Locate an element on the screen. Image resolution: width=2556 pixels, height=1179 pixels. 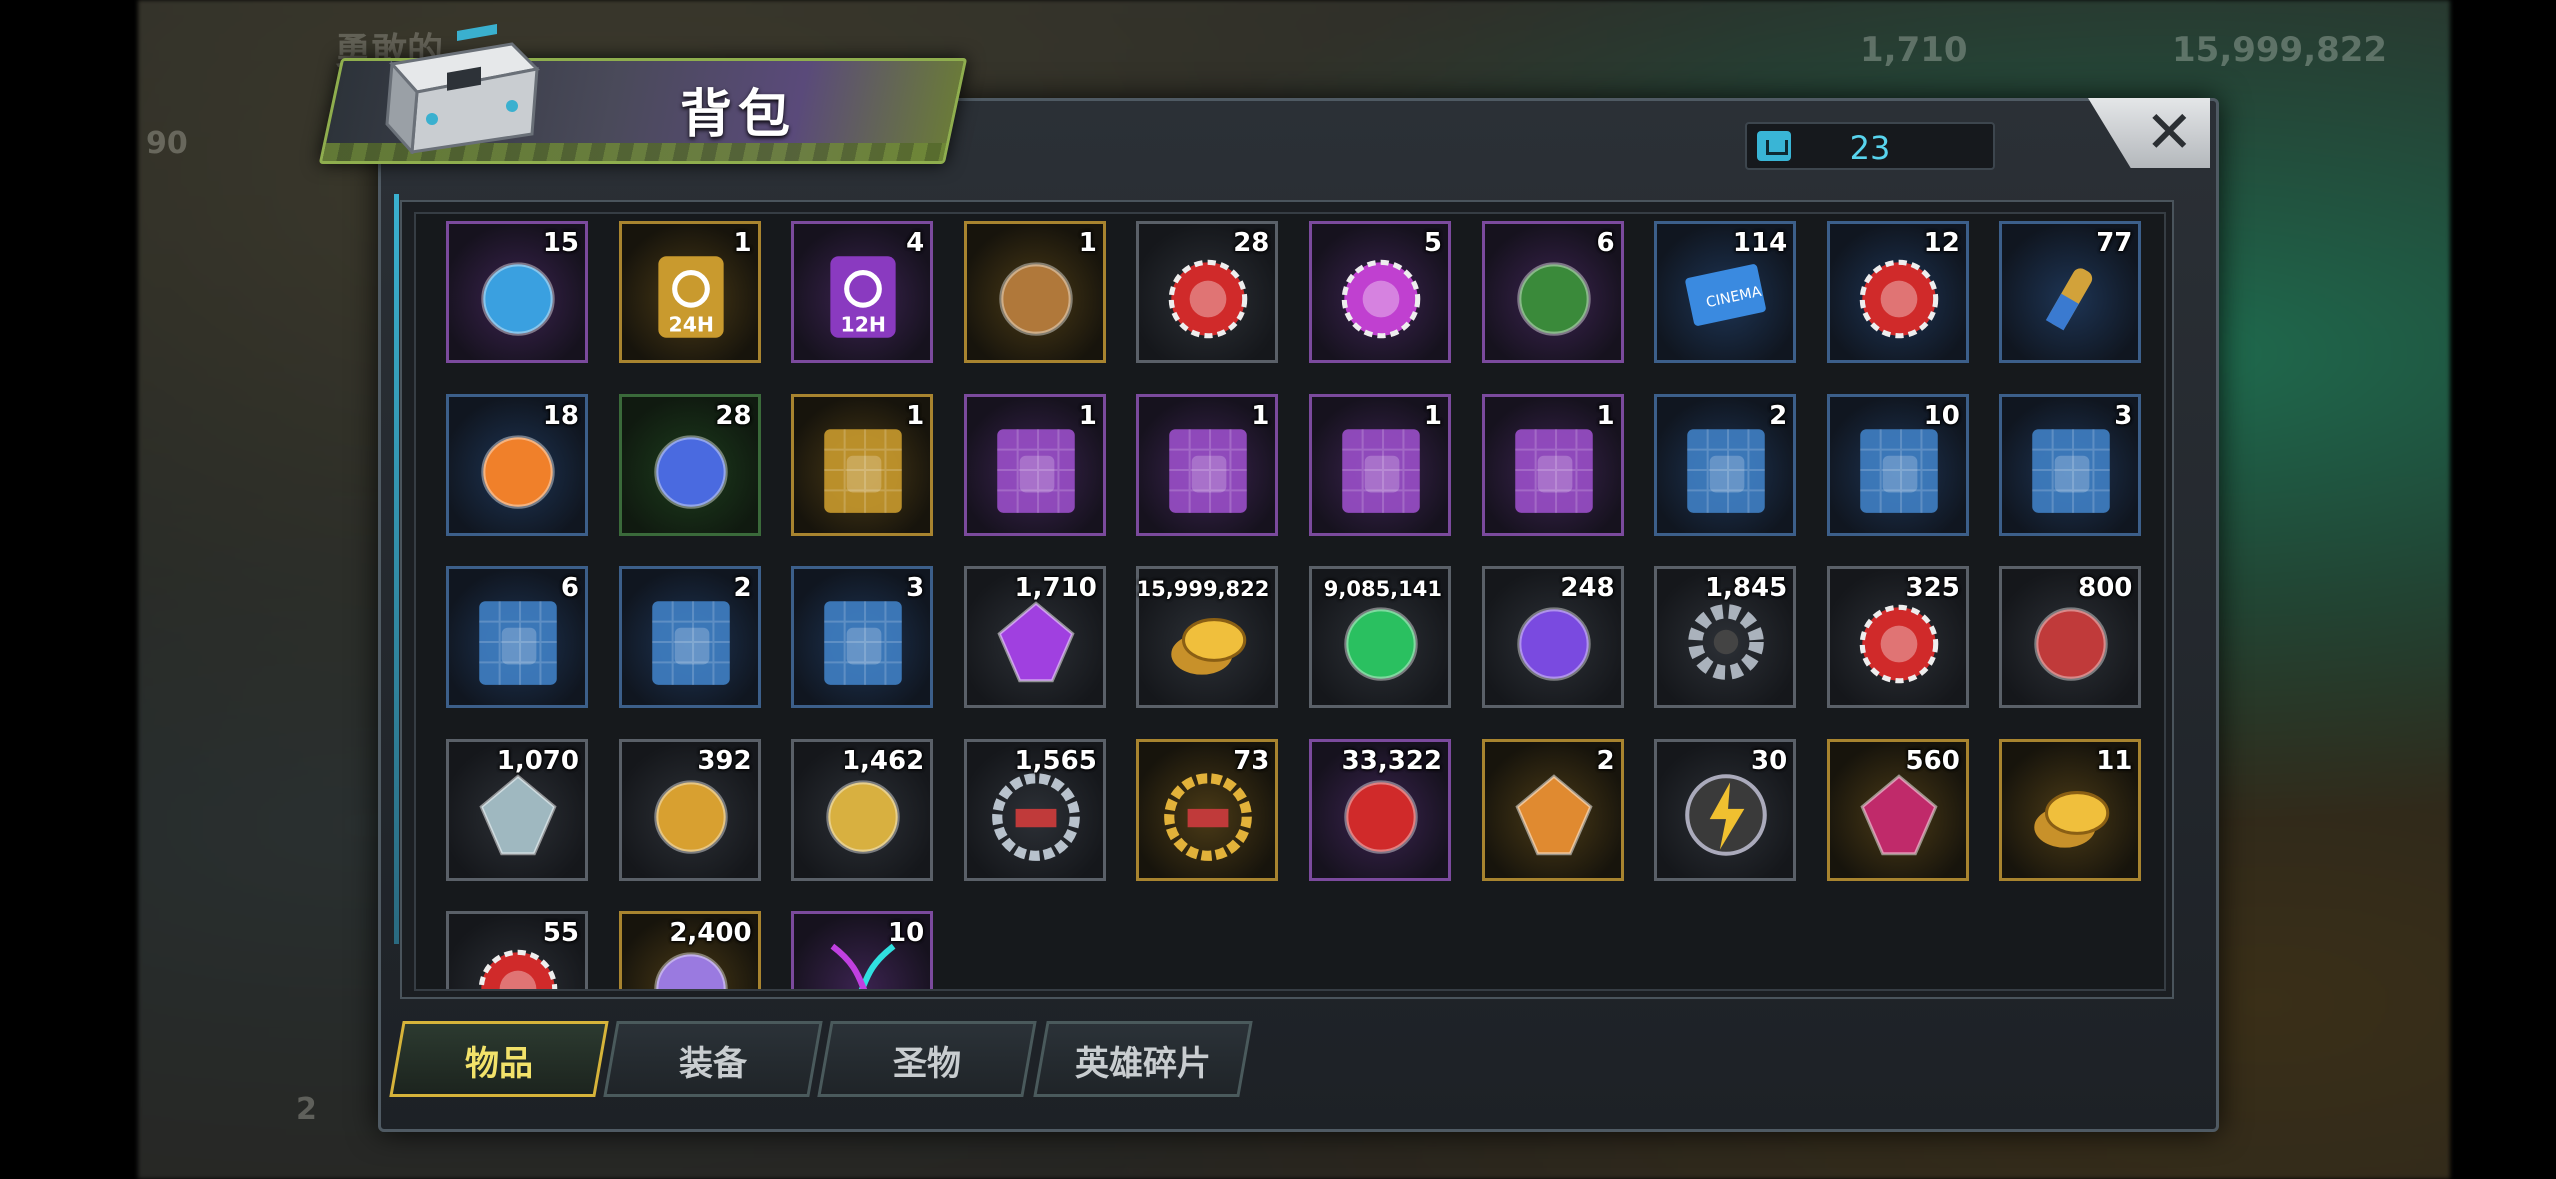
inventory-slot: 1,070 is located at coordinates (517, 809).